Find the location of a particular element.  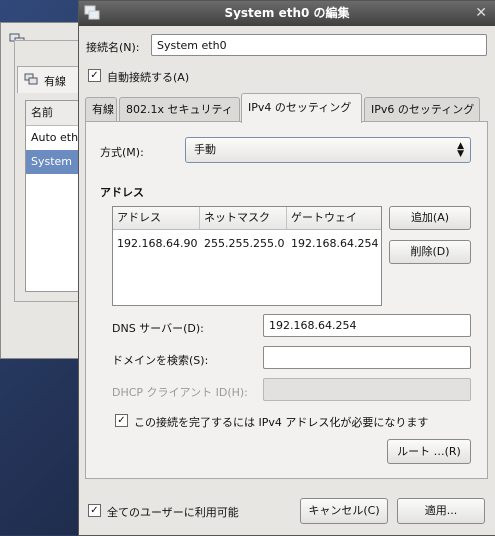

method-select: 手動 ▲ ▼ is located at coordinates (328, 150).